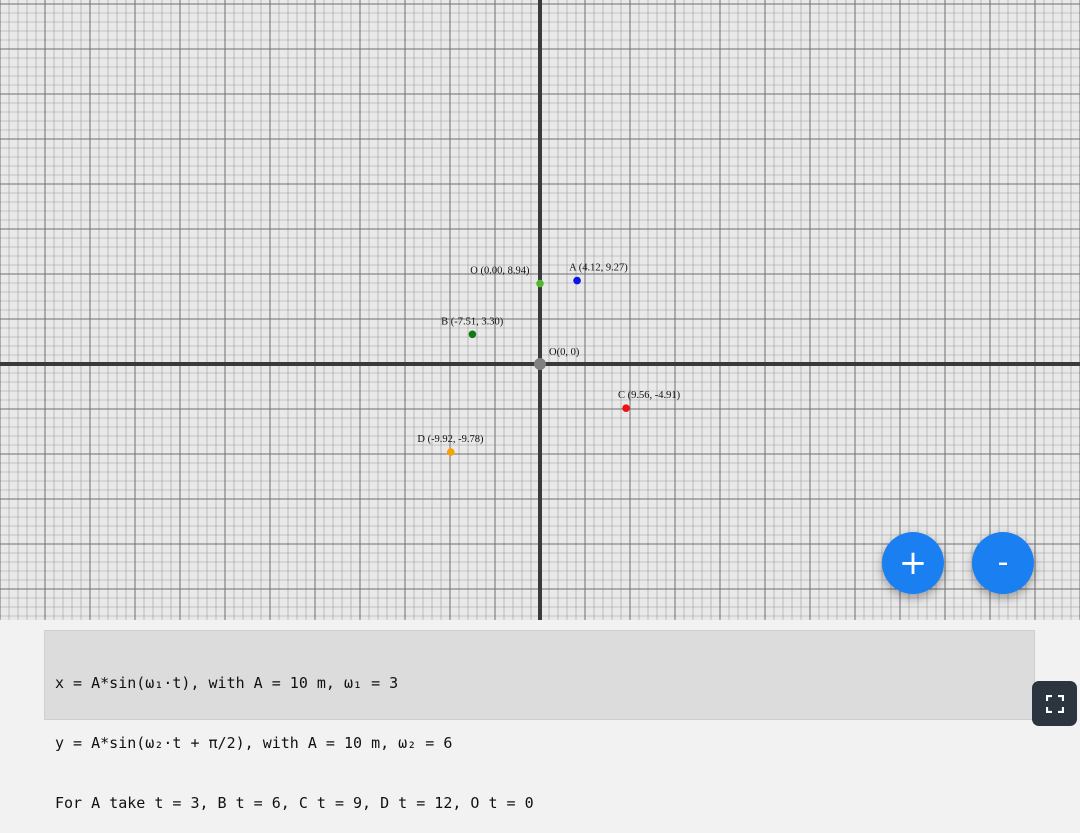 This screenshot has width=1080, height=833. What do you see at coordinates (227, 683) in the screenshot?
I see `equation-x: x = A*sin(ω₁·t), with A = 10 m, ω₁ = 3` at bounding box center [227, 683].